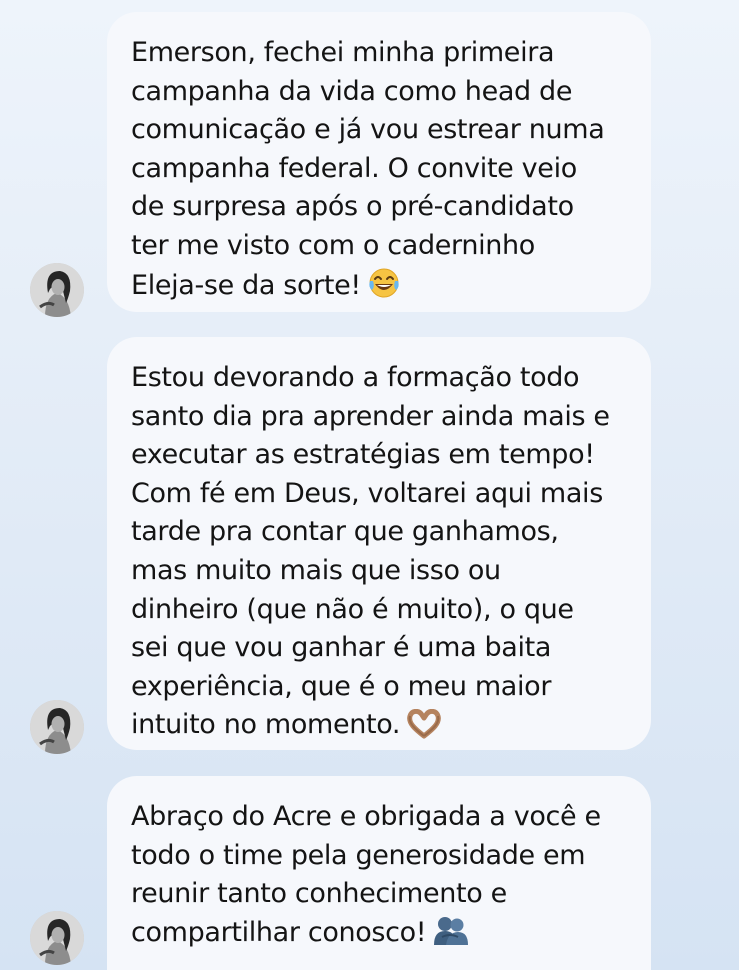 The height and width of the screenshot is (970, 739). Describe the element at coordinates (343, 52) in the screenshot. I see `message-1-line-1: Emerson, fechei minha primeira` at that location.